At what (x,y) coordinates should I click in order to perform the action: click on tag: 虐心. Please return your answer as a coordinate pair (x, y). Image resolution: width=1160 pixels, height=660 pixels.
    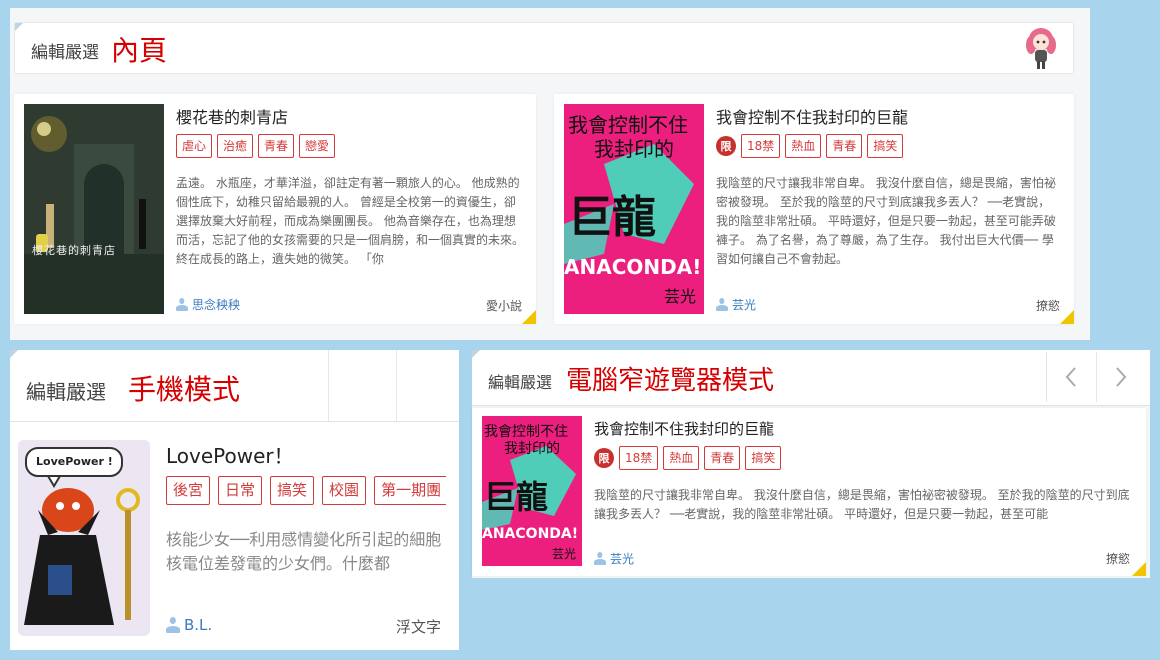
    Looking at the image, I should click on (194, 146).